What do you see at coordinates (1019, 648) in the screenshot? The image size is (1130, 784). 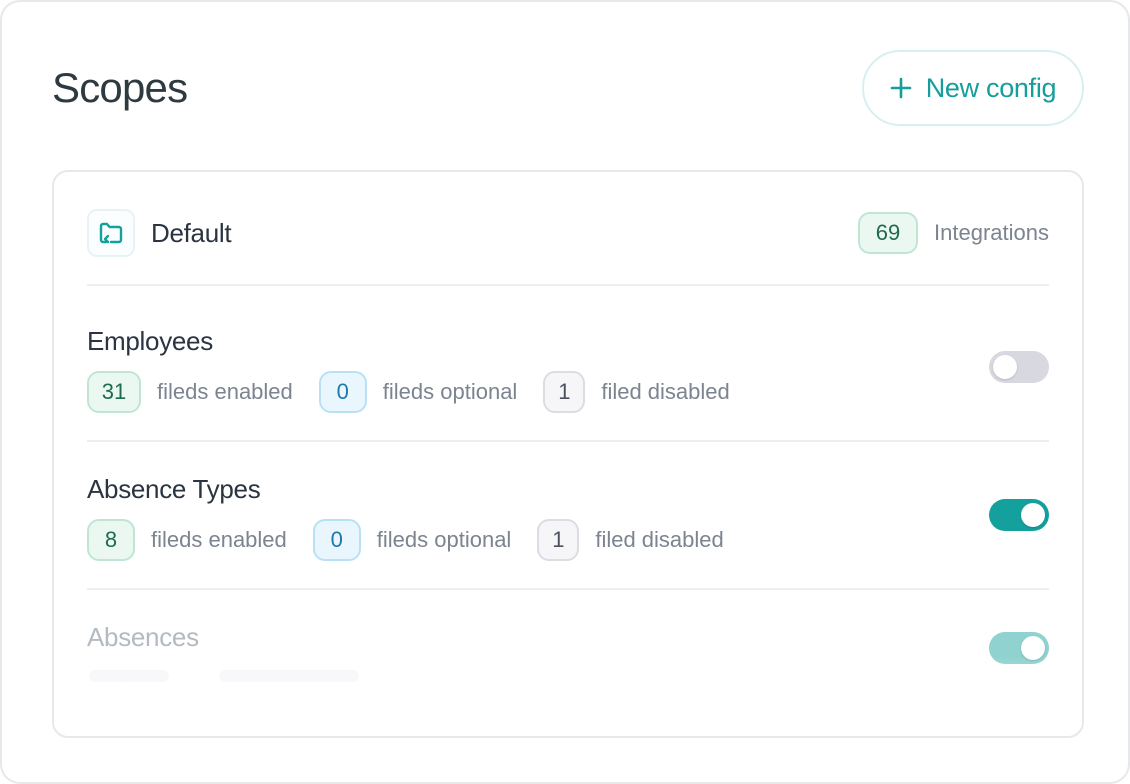 I see `scope-toggle-absences` at bounding box center [1019, 648].